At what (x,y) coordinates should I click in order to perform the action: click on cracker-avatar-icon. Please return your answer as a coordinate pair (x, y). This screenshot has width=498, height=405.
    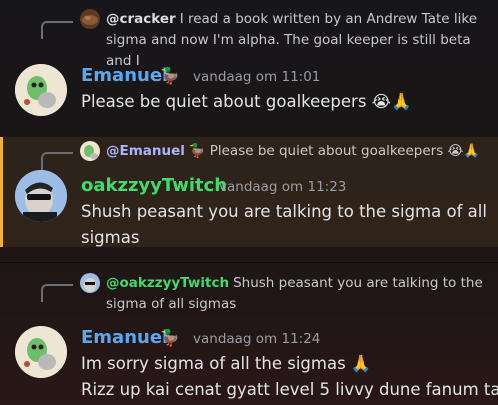
    Looking at the image, I should click on (90, 20).